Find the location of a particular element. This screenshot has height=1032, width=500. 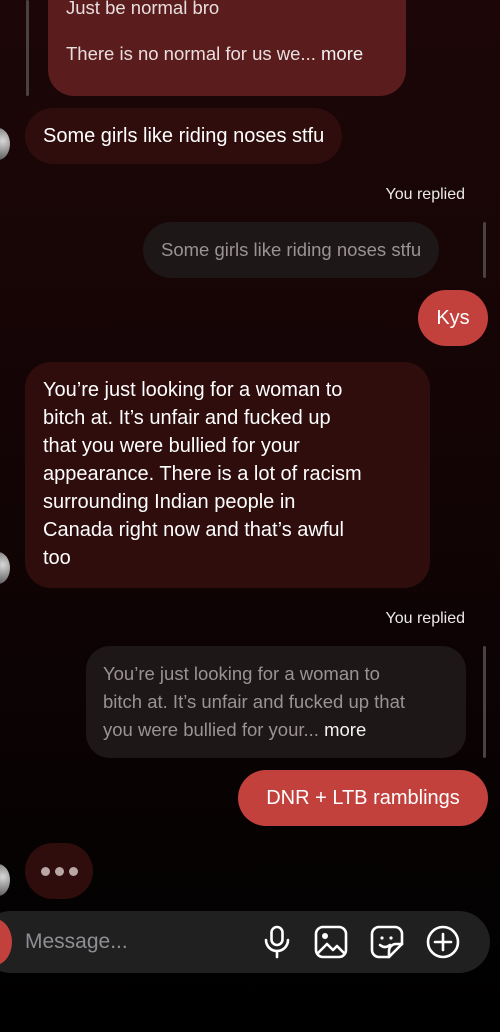

message-line: that you were bullied for your is located at coordinates (171, 446).